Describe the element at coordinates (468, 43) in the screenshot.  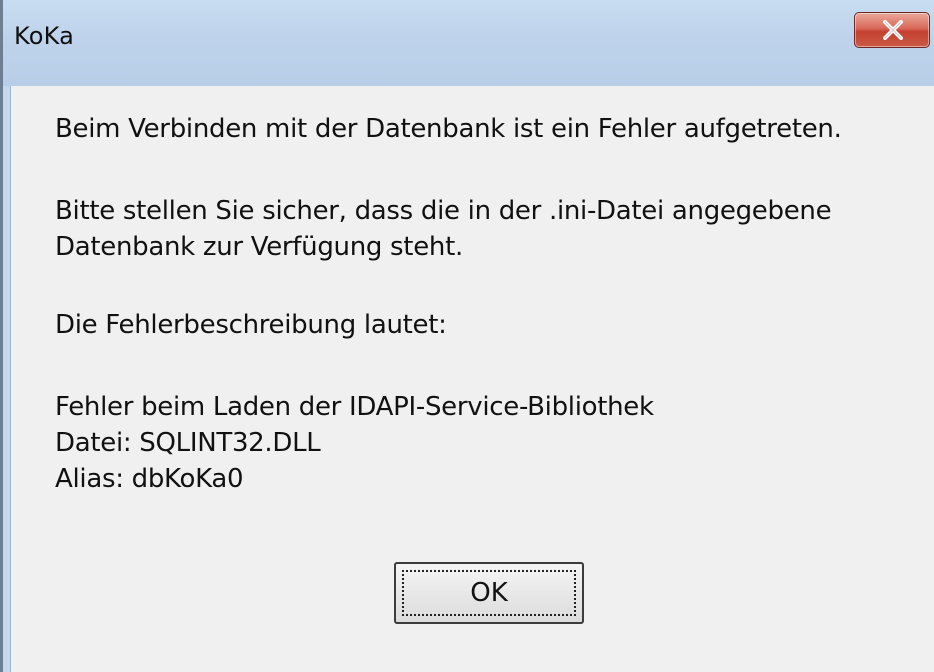
I see `title-bar: KoKa` at that location.